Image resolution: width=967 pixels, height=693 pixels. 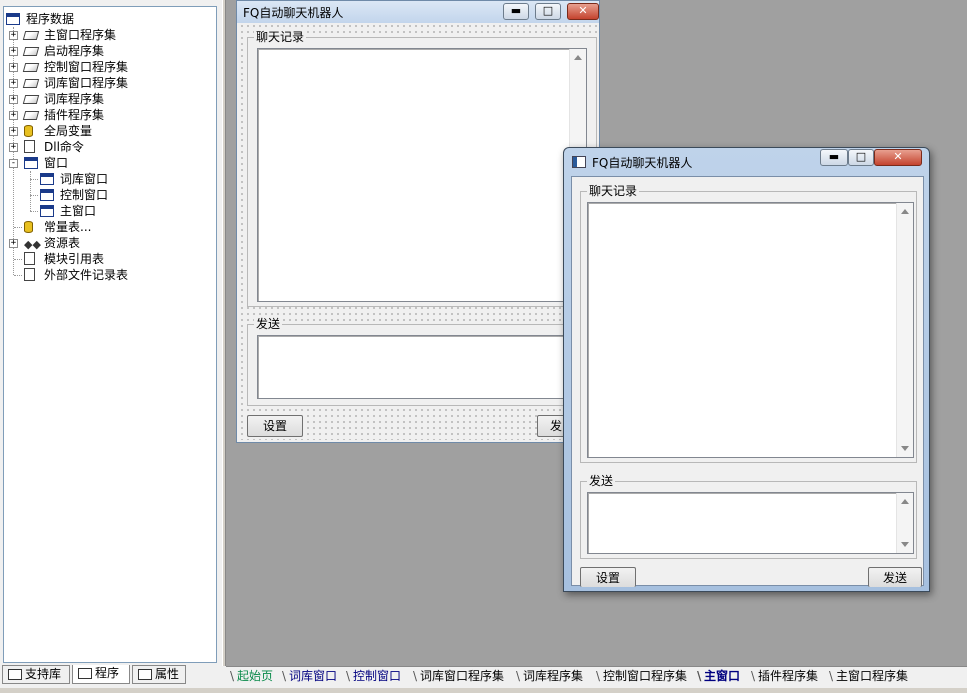 What do you see at coordinates (86, 83) in the screenshot?
I see `tree-item-label: 词库窗口程序集` at bounding box center [86, 83].